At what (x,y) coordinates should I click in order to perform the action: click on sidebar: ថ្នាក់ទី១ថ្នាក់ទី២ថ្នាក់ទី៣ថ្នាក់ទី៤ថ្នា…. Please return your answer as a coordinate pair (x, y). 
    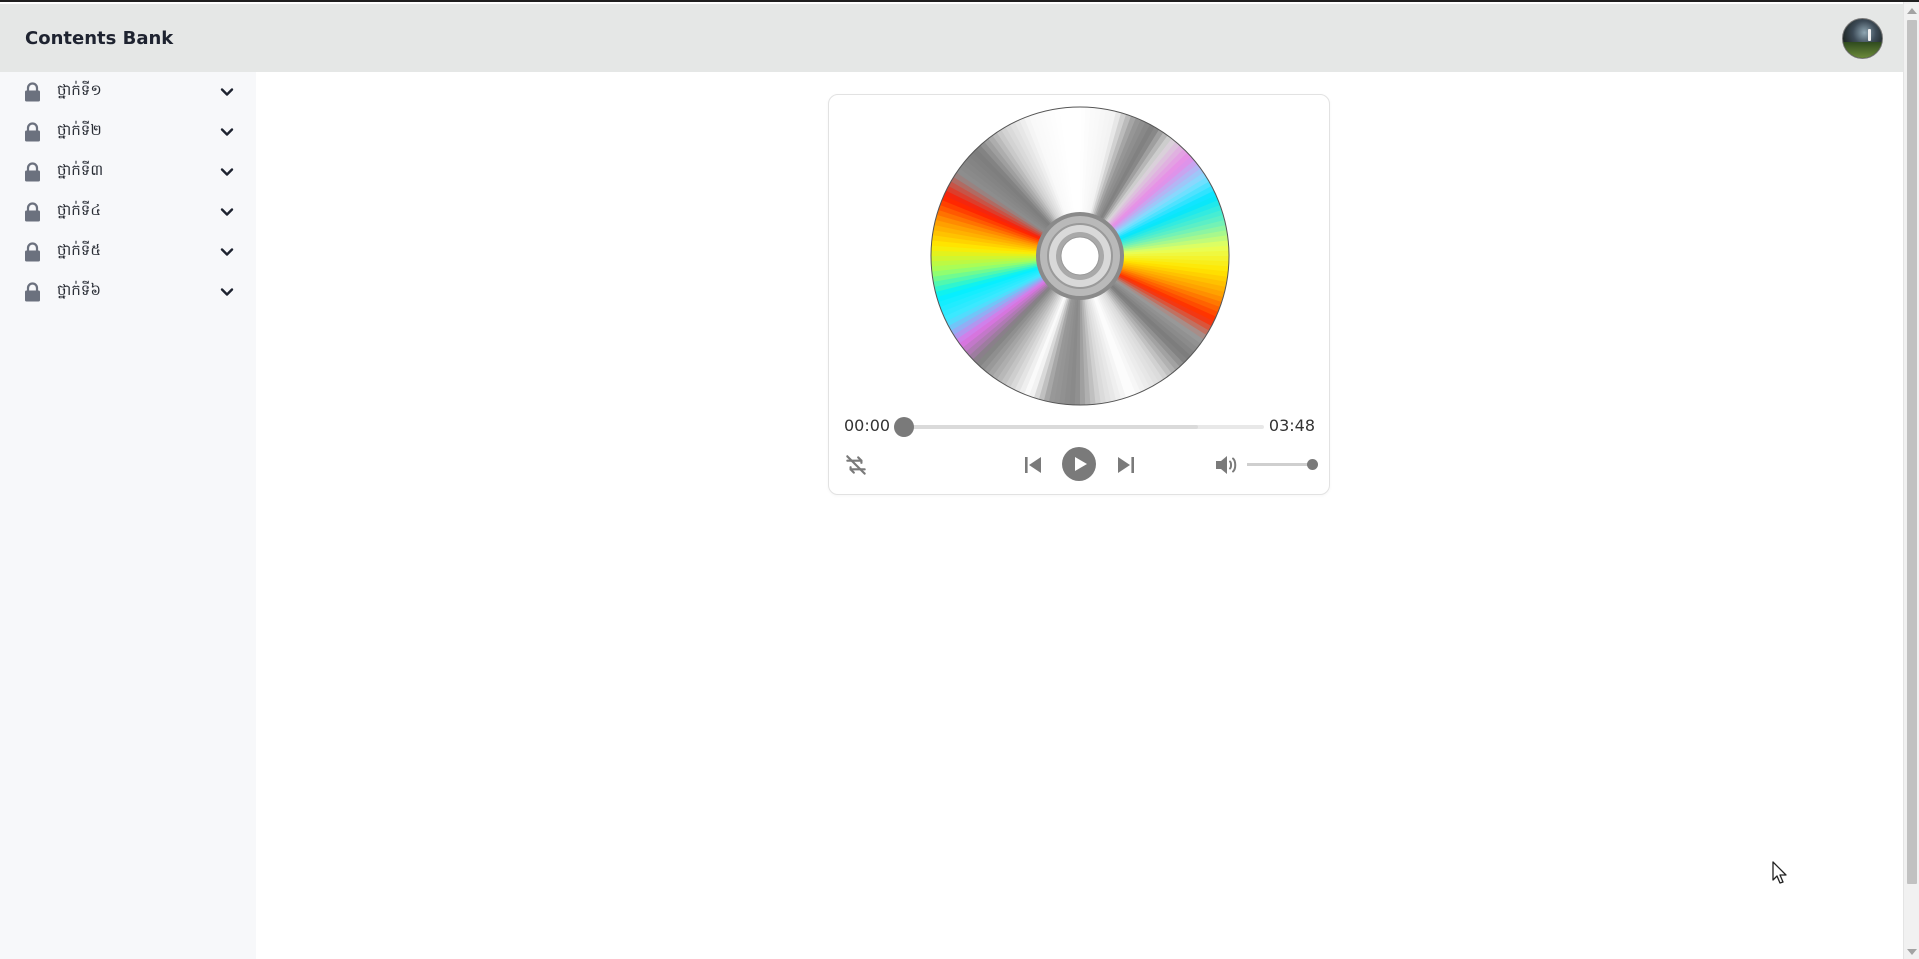
    Looking at the image, I should click on (128, 515).